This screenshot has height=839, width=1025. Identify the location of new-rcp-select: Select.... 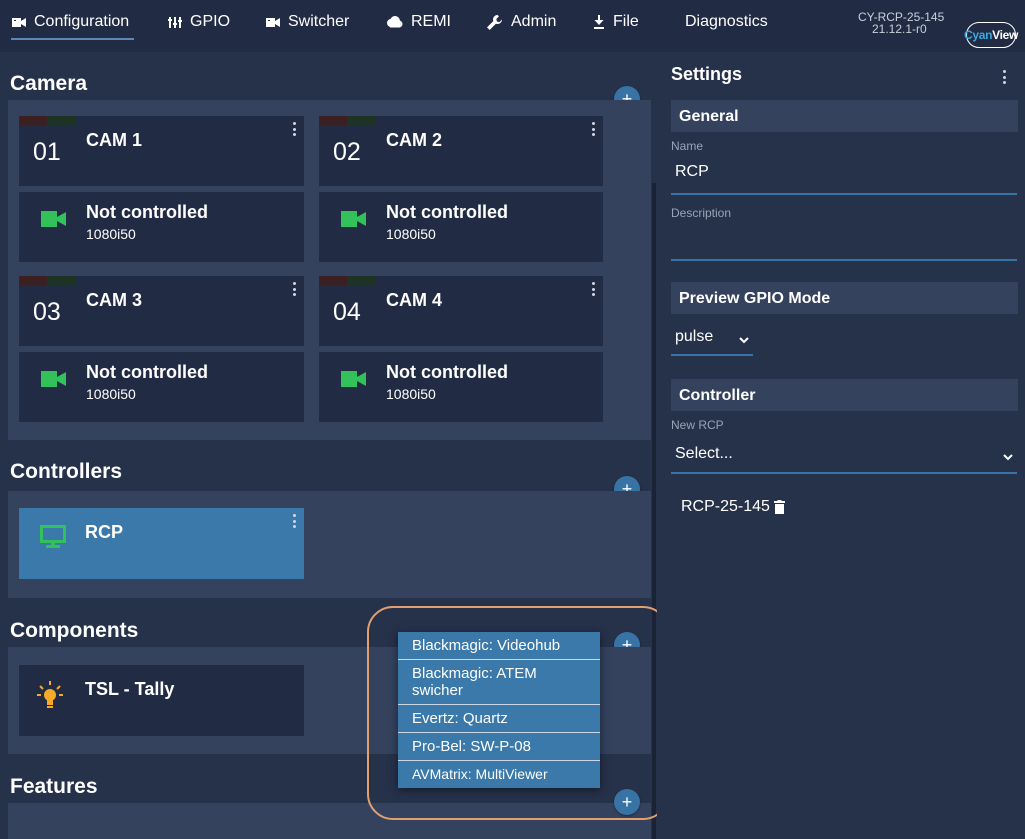
(704, 454).